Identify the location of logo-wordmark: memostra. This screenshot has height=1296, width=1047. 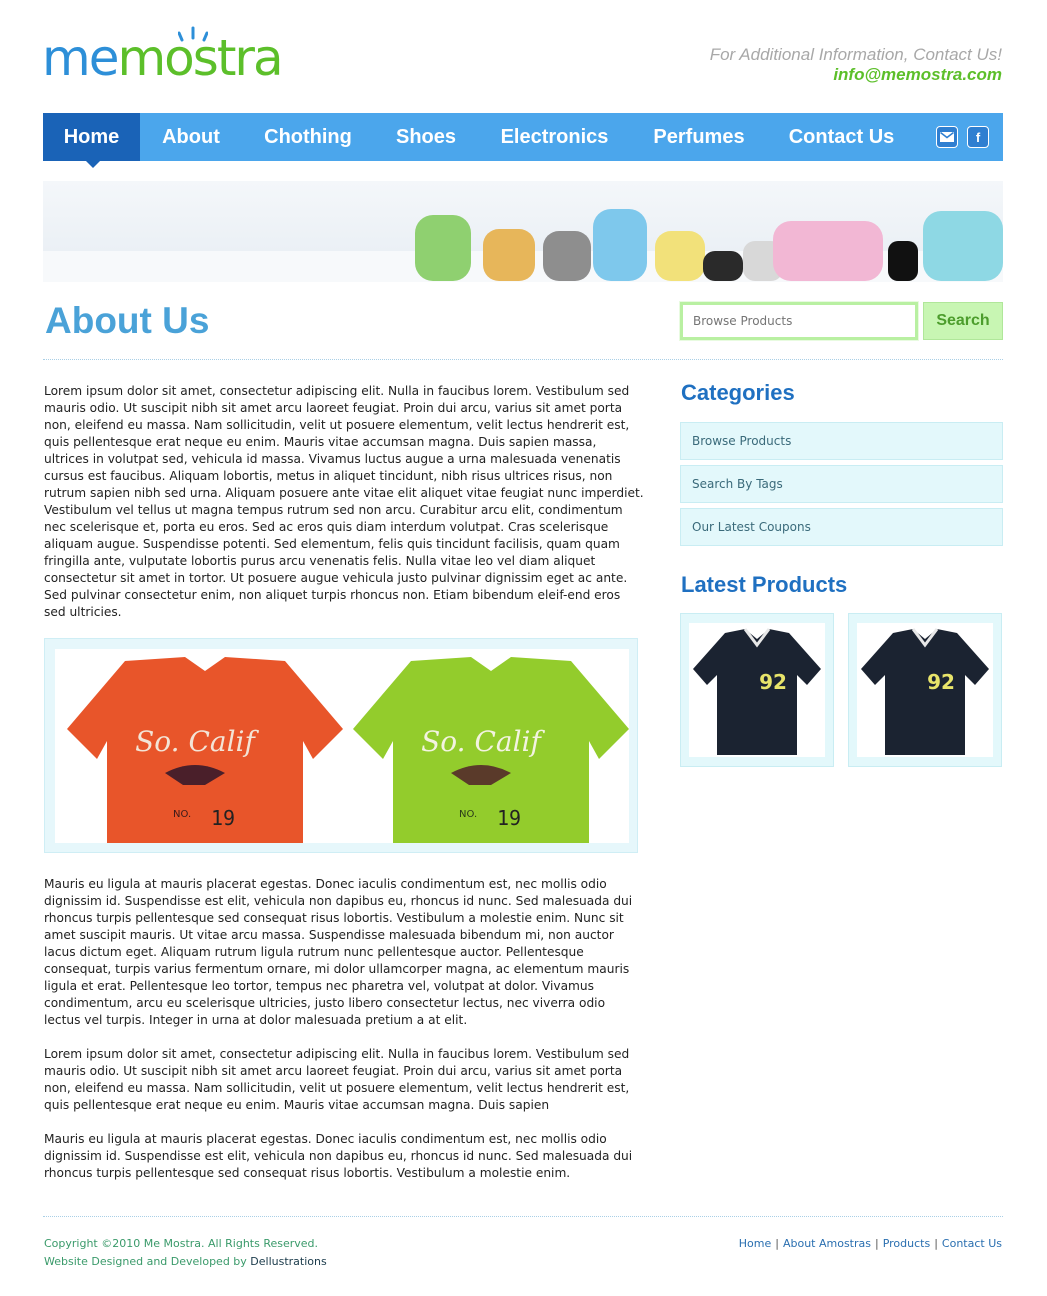
(163, 58).